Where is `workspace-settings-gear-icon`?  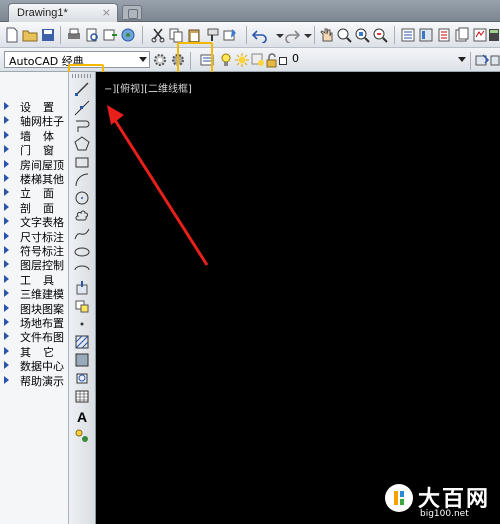 workspace-settings-gear-icon is located at coordinates (160, 60).